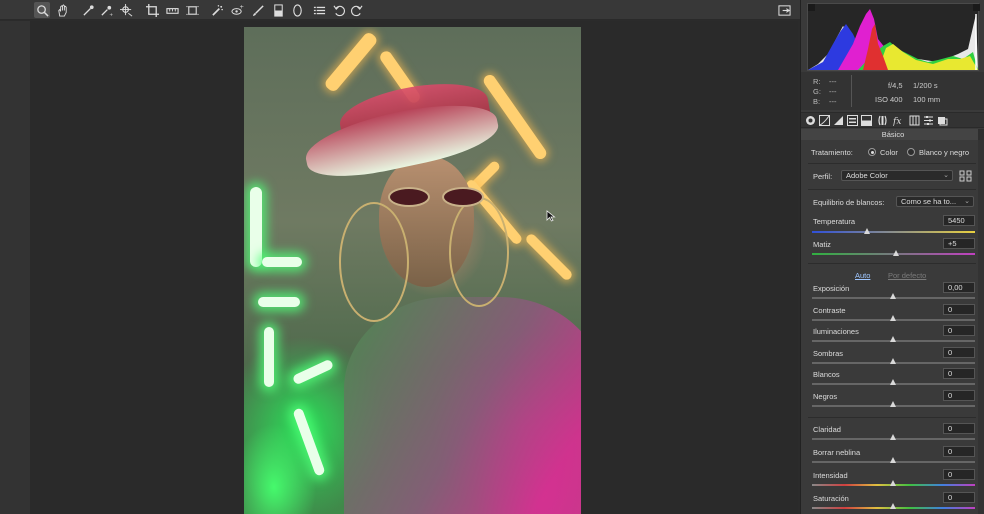 The image size is (984, 514). Describe the element at coordinates (893, 296) in the screenshot. I see `slider-thumb-exposicion` at that location.